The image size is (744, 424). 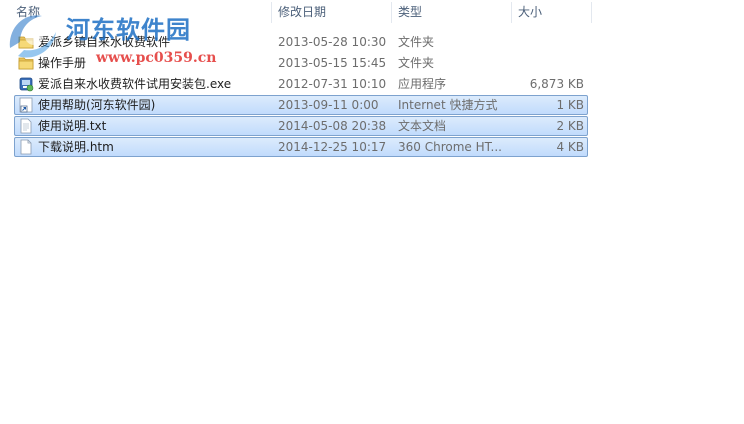 I want to click on column-header-name: 名称, so click(x=141, y=12).